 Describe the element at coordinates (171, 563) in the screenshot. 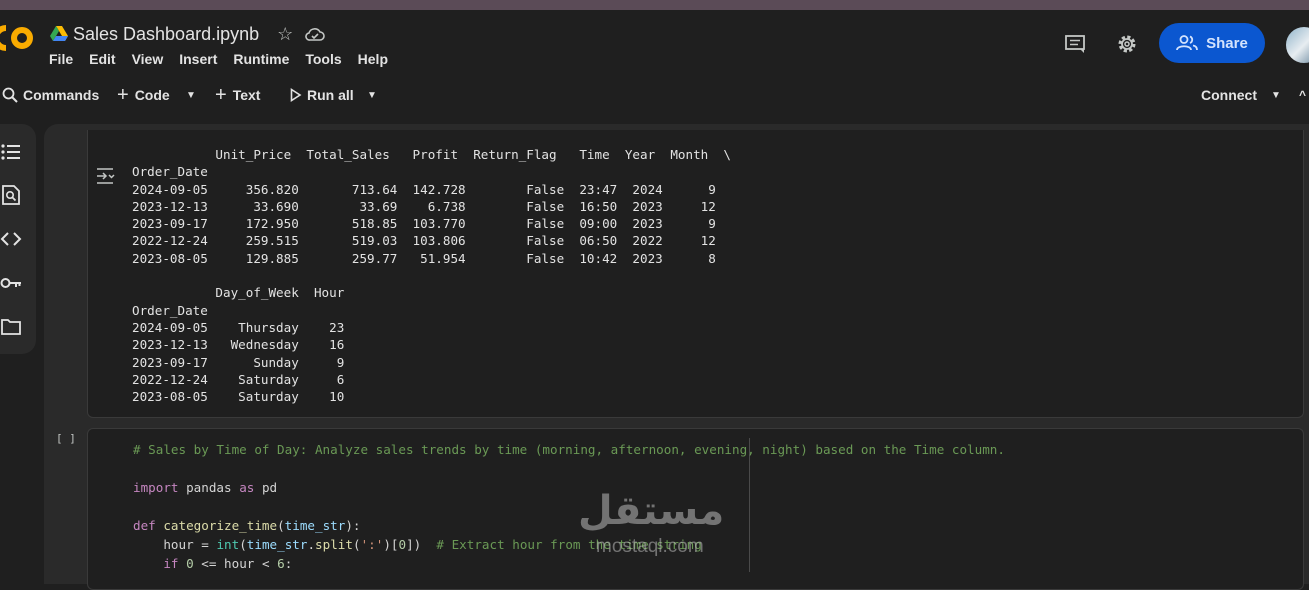

I see `code-keyword: if` at that location.